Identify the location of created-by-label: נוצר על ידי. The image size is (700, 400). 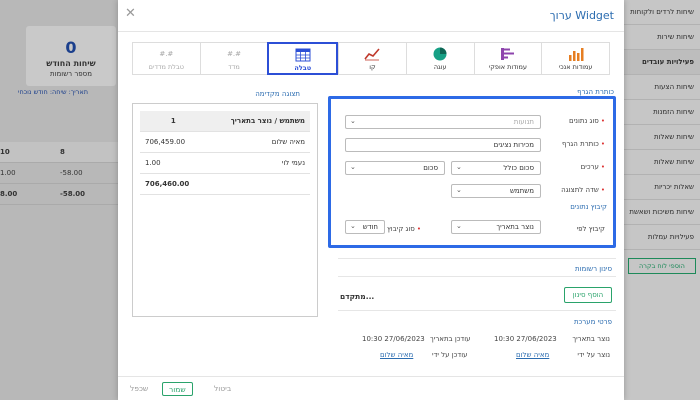
(593, 355).